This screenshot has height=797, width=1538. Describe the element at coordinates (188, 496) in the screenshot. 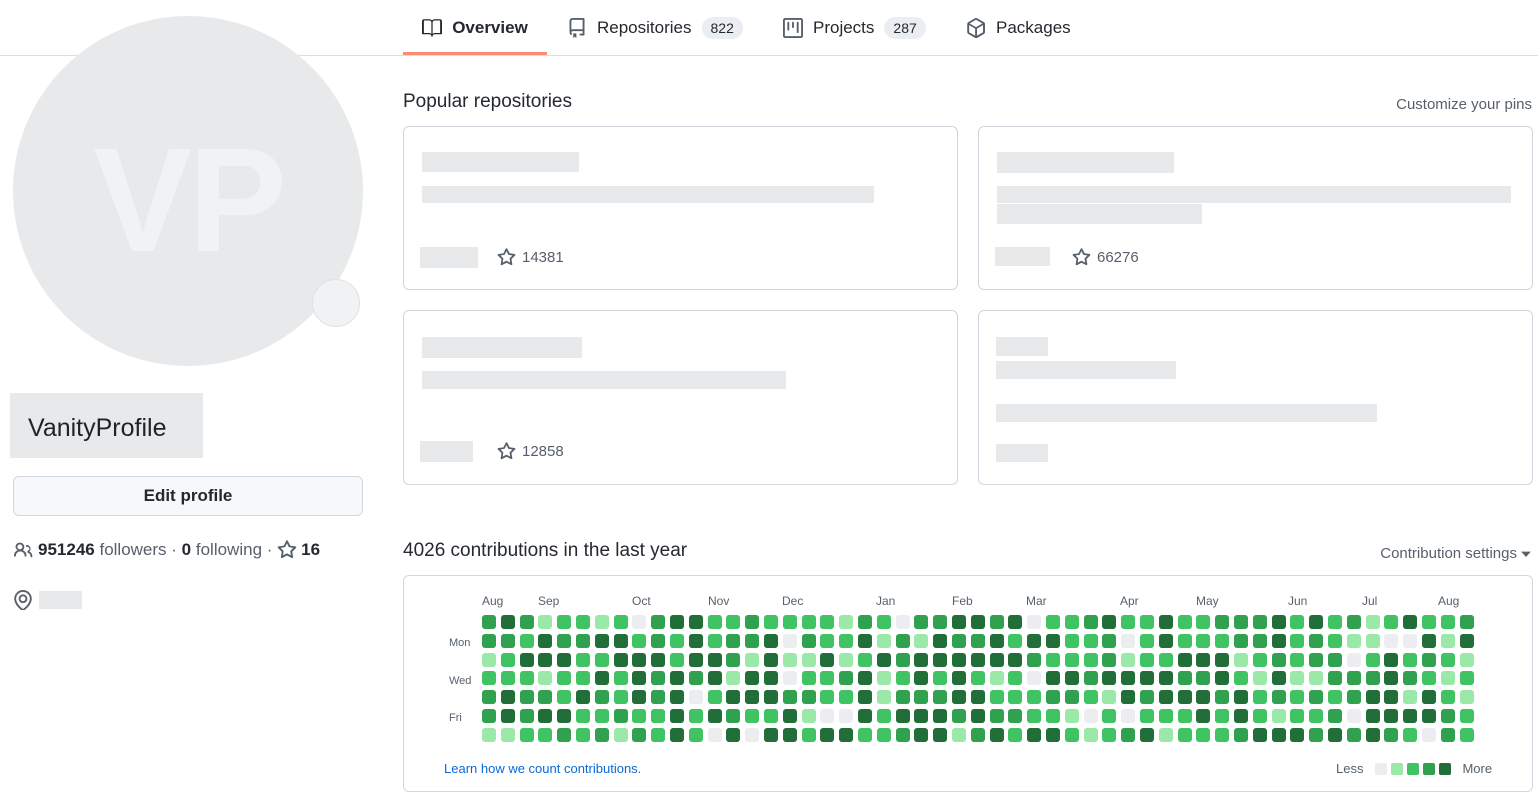

I see `edit-profile-button: Edit profile` at that location.